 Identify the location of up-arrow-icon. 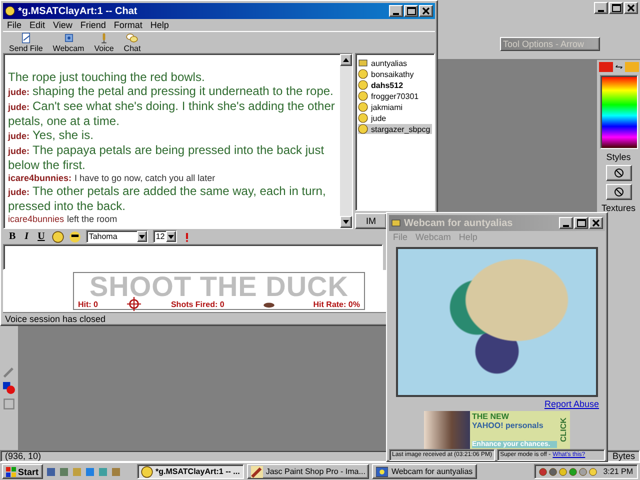
(346, 60).